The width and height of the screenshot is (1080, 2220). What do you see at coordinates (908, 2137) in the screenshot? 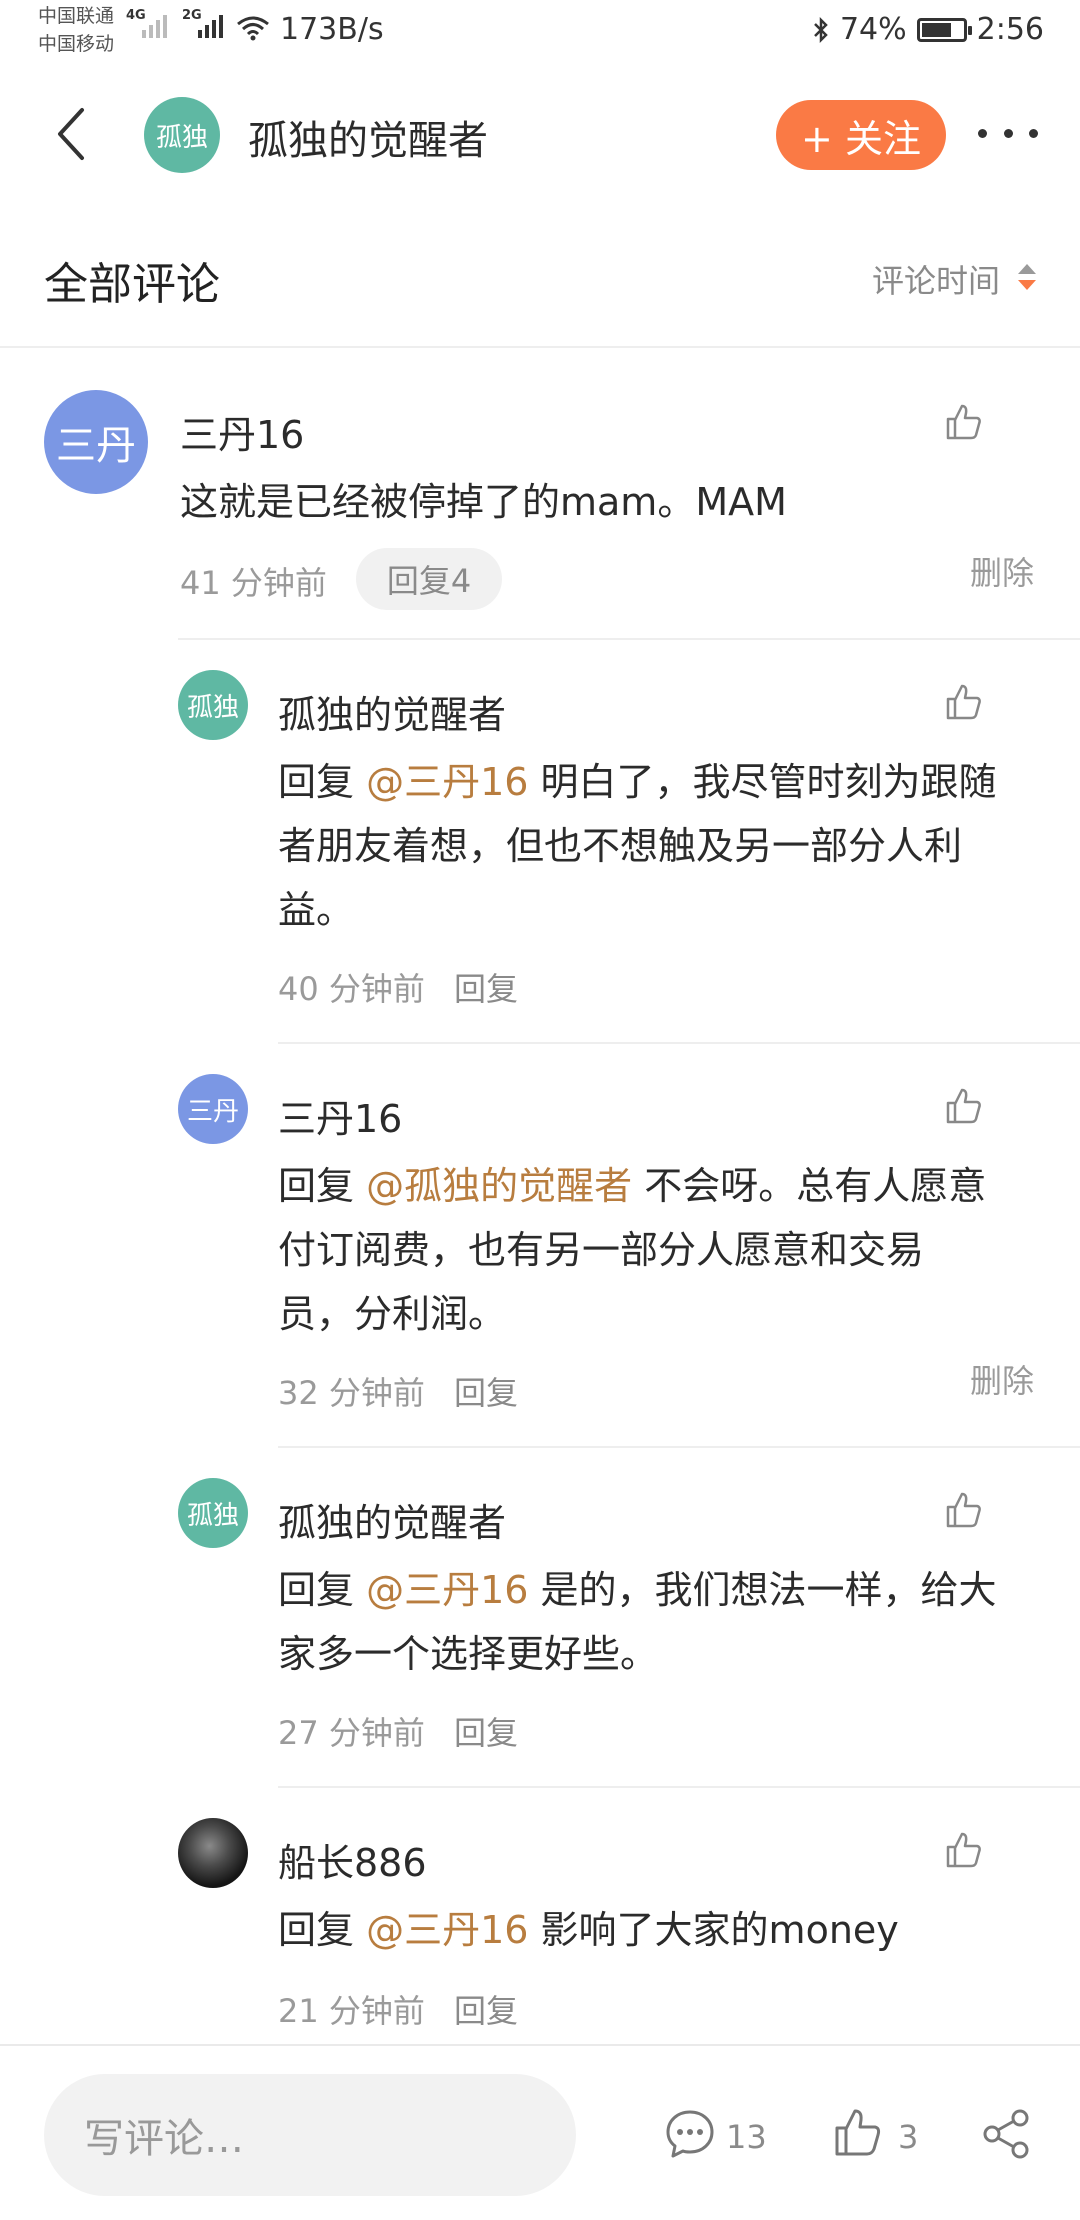
I see `like-count: 3` at bounding box center [908, 2137].